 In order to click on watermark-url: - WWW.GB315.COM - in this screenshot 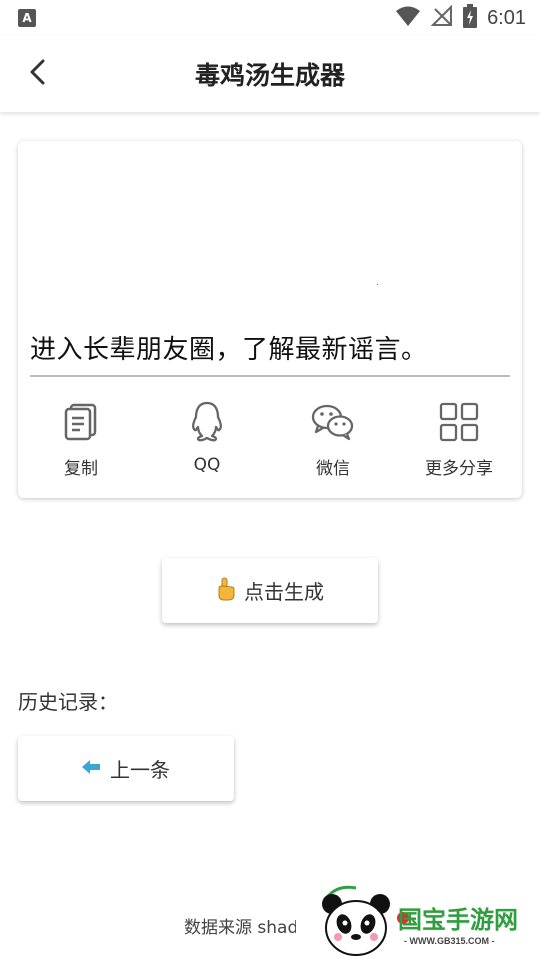, I will do `click(449, 941)`.